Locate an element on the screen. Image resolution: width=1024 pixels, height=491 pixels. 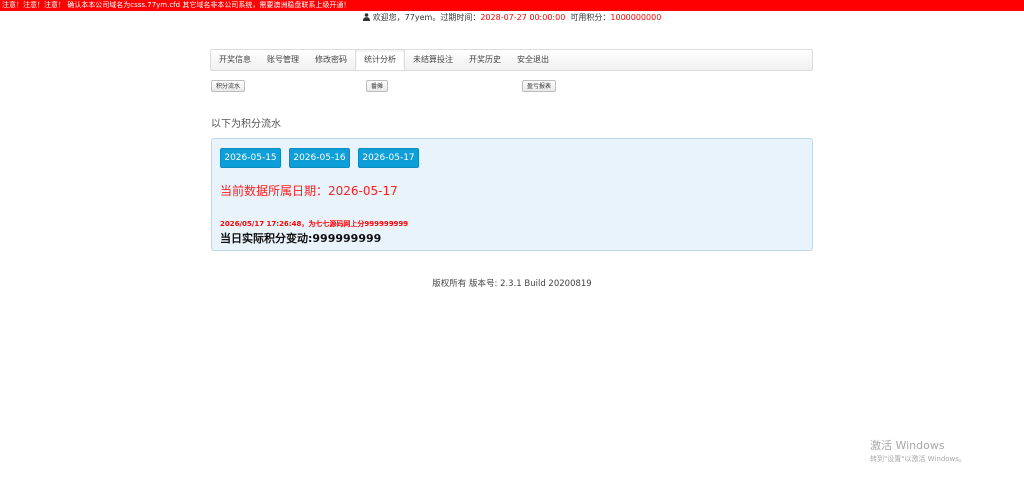
points-log-entry: 2026/05/17 17:26:48，为七七源码网上分999999999 is located at coordinates (314, 224).